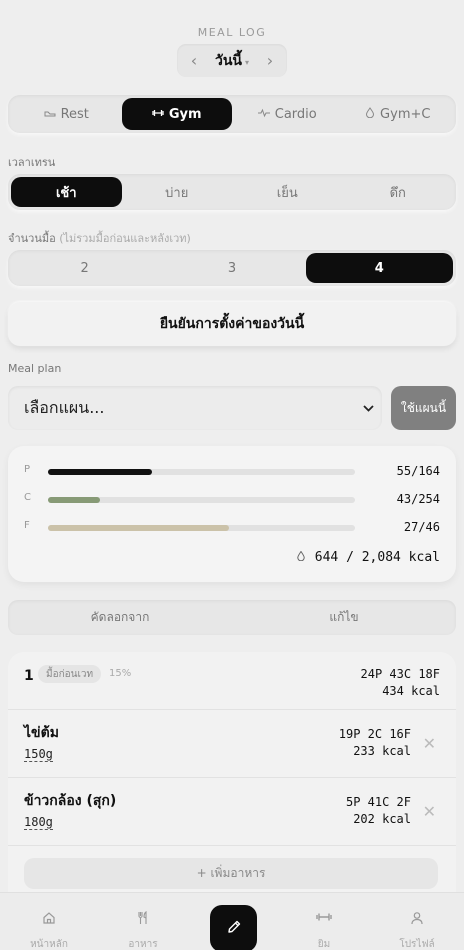 The width and height of the screenshot is (464, 950). Describe the element at coordinates (382, 751) in the screenshot. I see `food-kcal: 233 kcal` at that location.